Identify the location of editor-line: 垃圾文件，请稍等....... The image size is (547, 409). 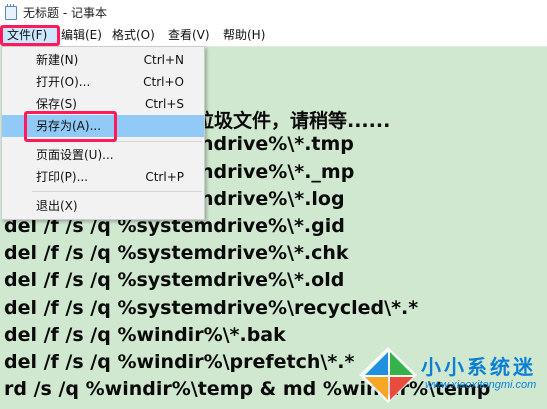
(293, 121).